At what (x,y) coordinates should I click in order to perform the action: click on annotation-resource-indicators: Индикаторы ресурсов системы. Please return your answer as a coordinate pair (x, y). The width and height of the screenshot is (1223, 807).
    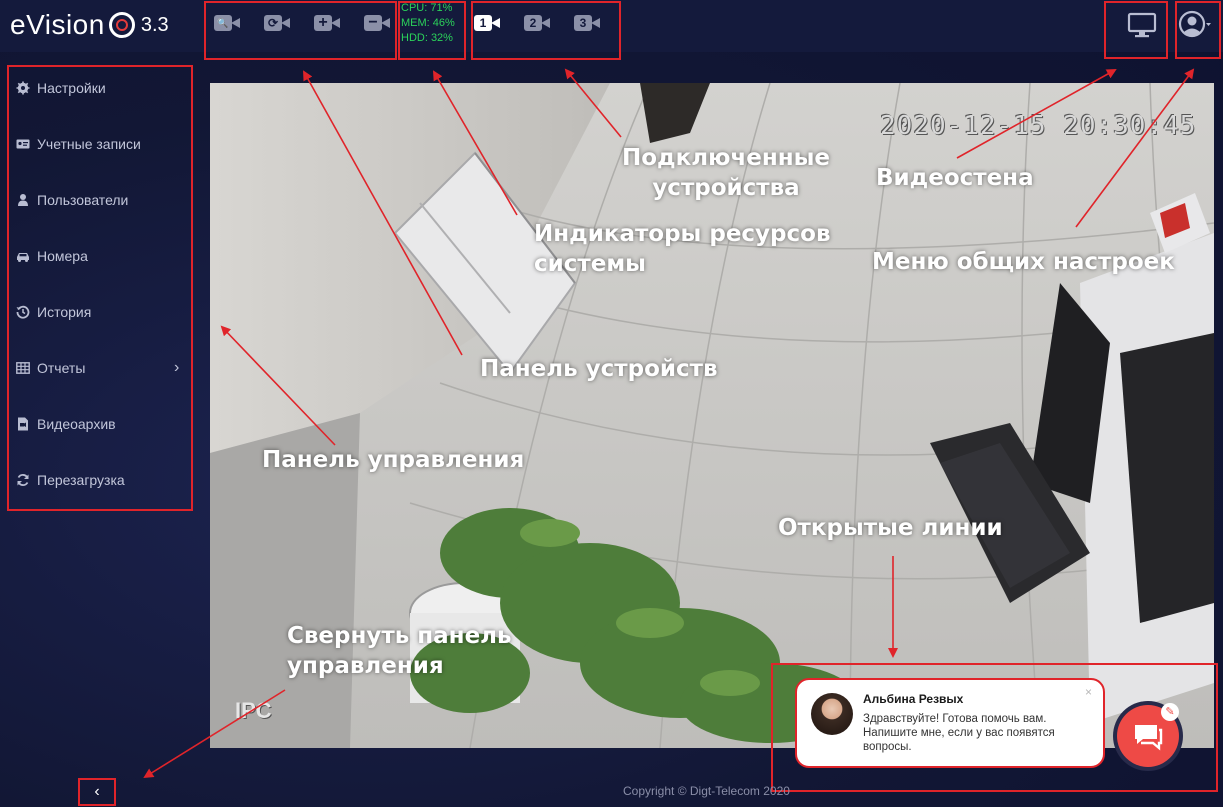
    Looking at the image, I should click on (682, 249).